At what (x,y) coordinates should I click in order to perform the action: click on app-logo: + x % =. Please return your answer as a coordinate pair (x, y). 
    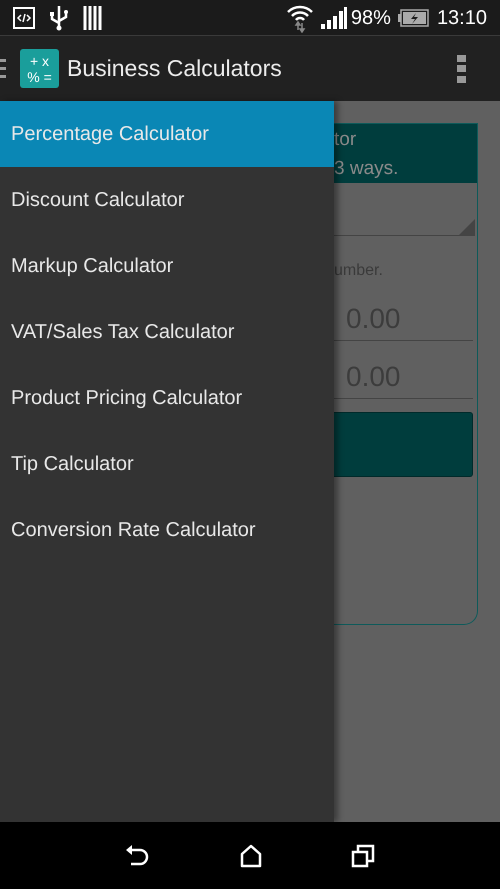
    Looking at the image, I should click on (39, 68).